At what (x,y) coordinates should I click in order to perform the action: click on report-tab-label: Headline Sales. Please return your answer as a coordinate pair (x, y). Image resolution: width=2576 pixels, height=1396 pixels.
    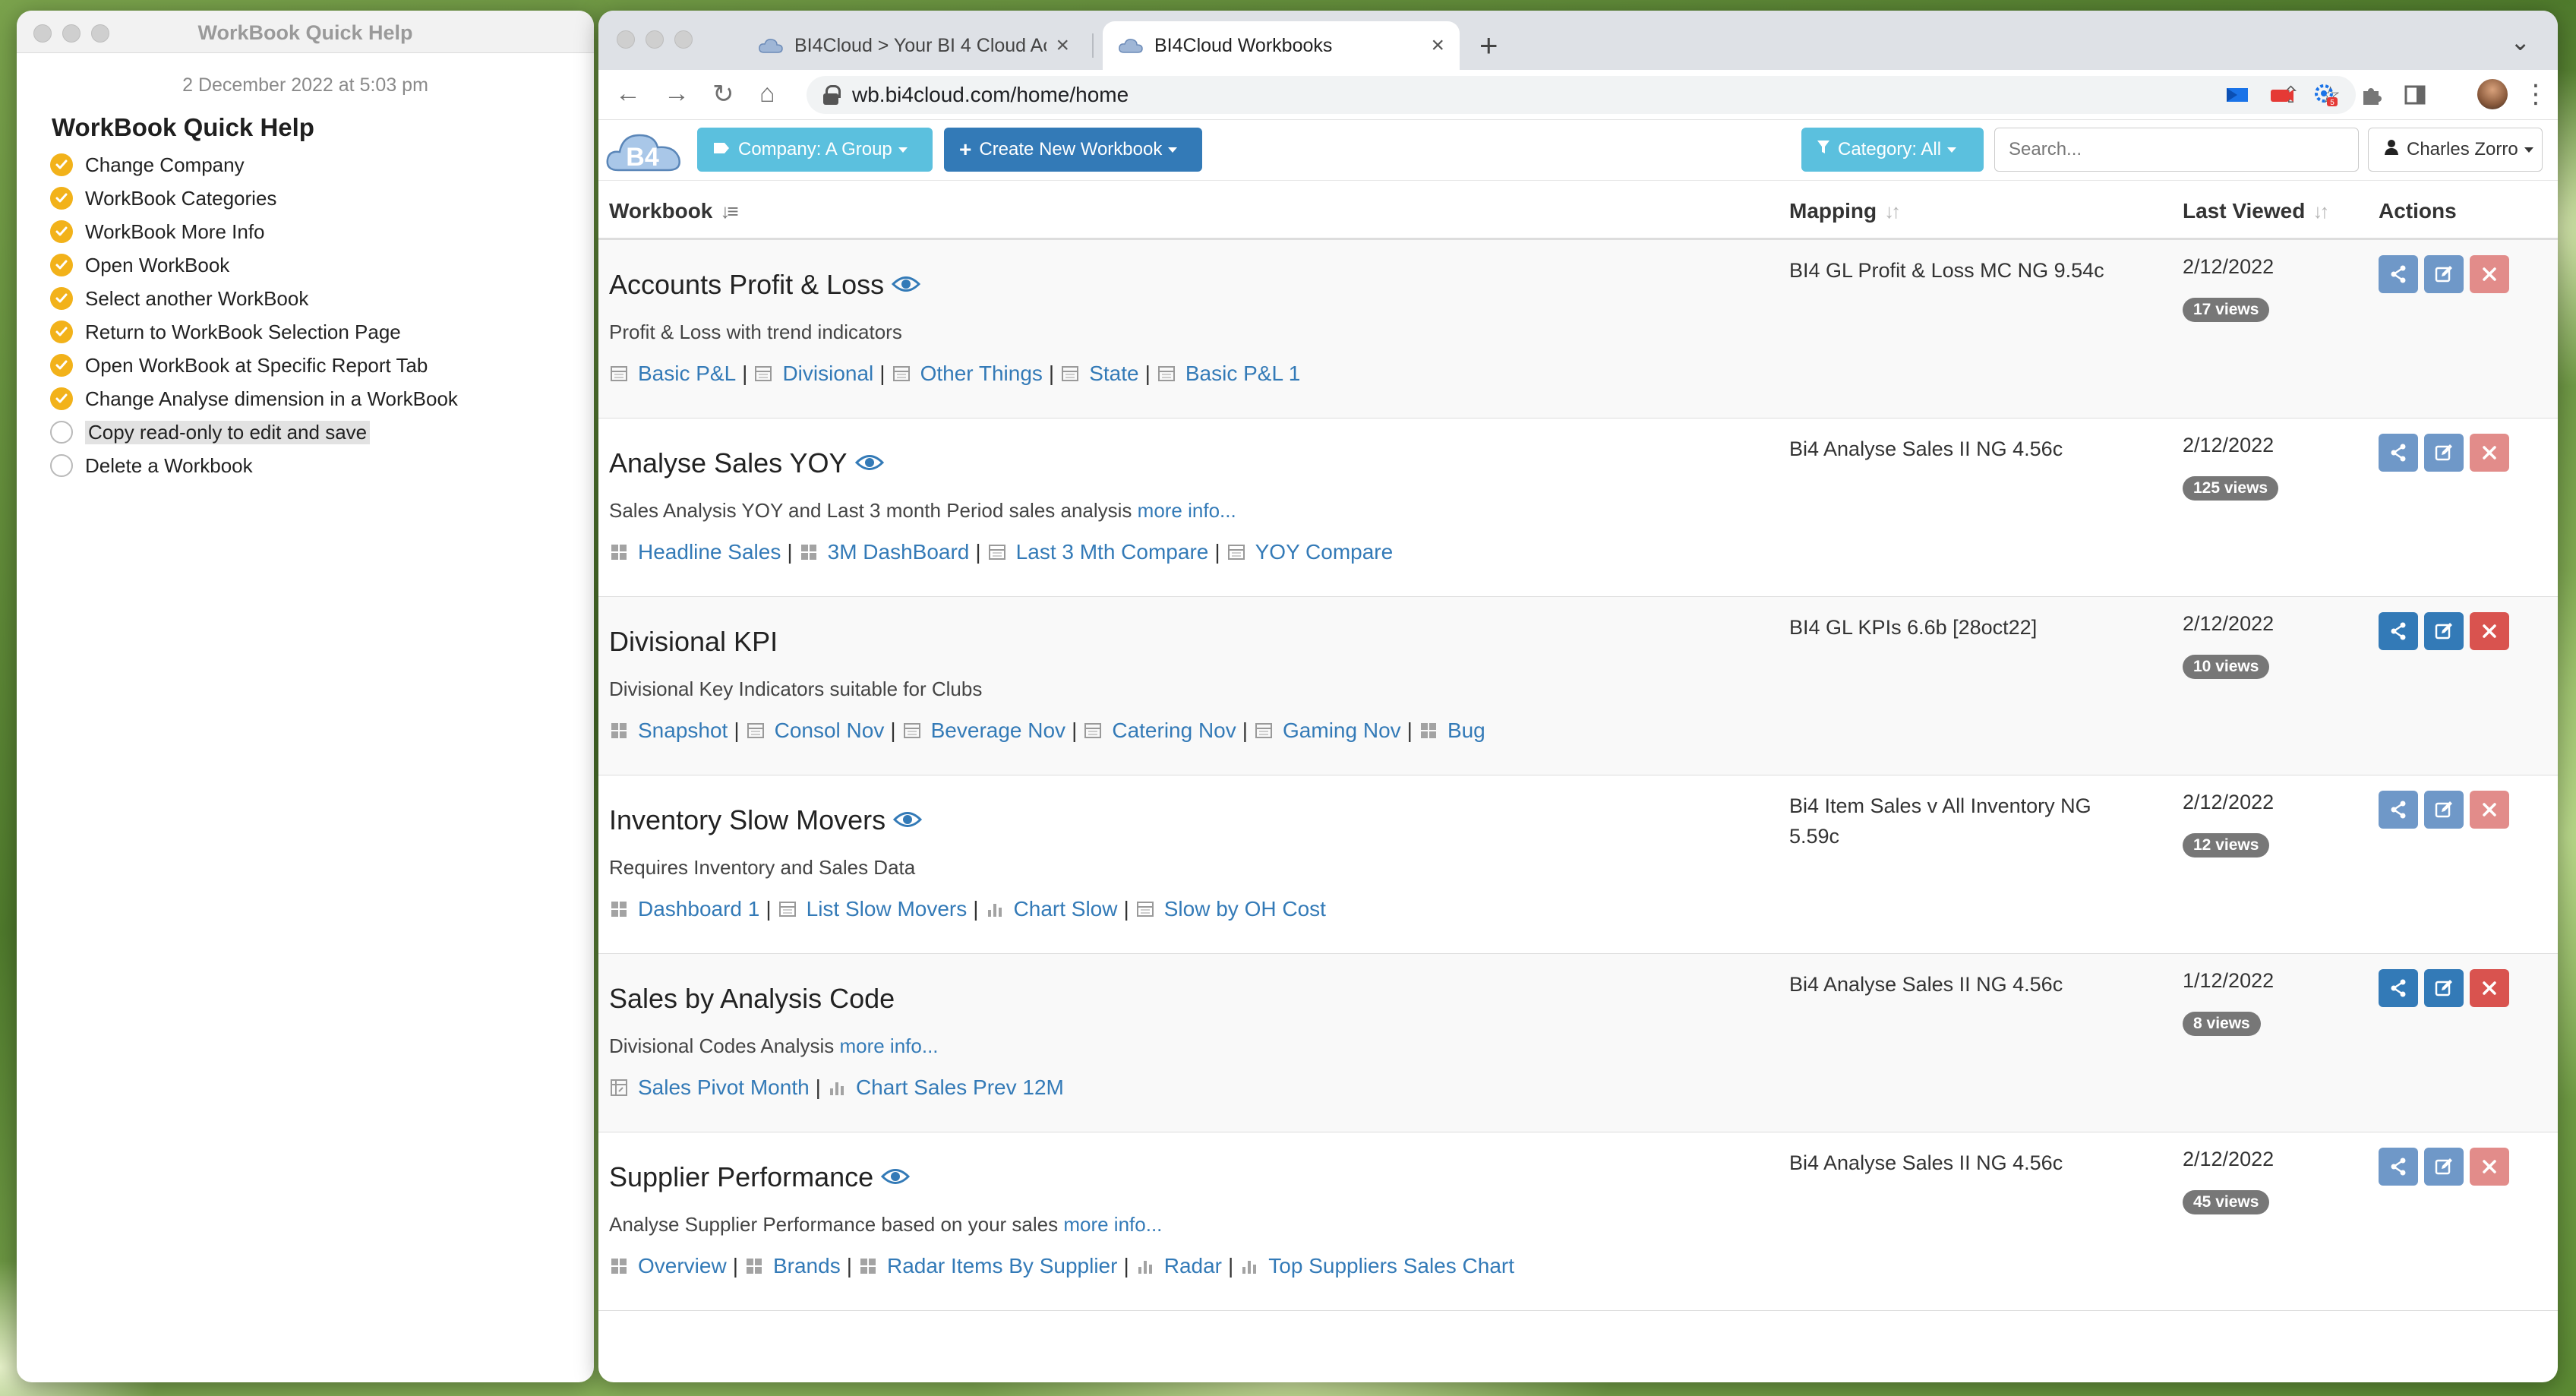
    Looking at the image, I should click on (709, 552).